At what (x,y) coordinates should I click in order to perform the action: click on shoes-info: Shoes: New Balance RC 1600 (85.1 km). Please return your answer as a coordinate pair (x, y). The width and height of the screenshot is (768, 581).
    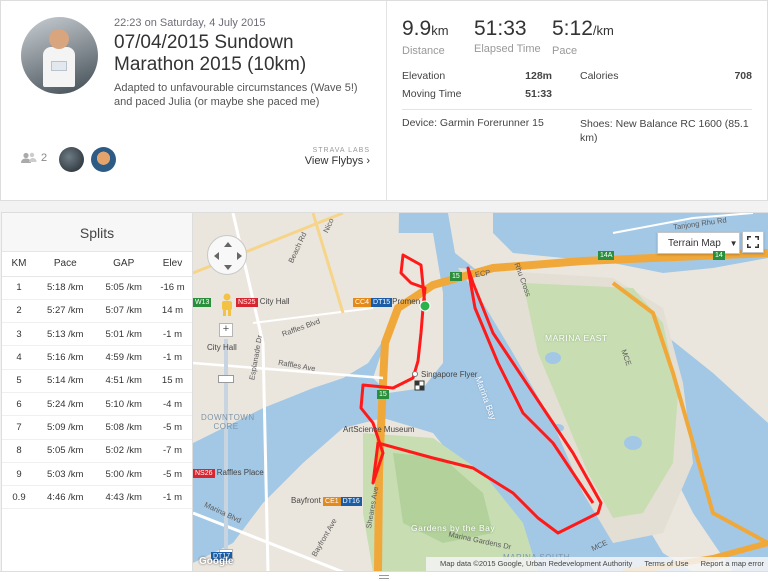
    Looking at the image, I should click on (665, 131).